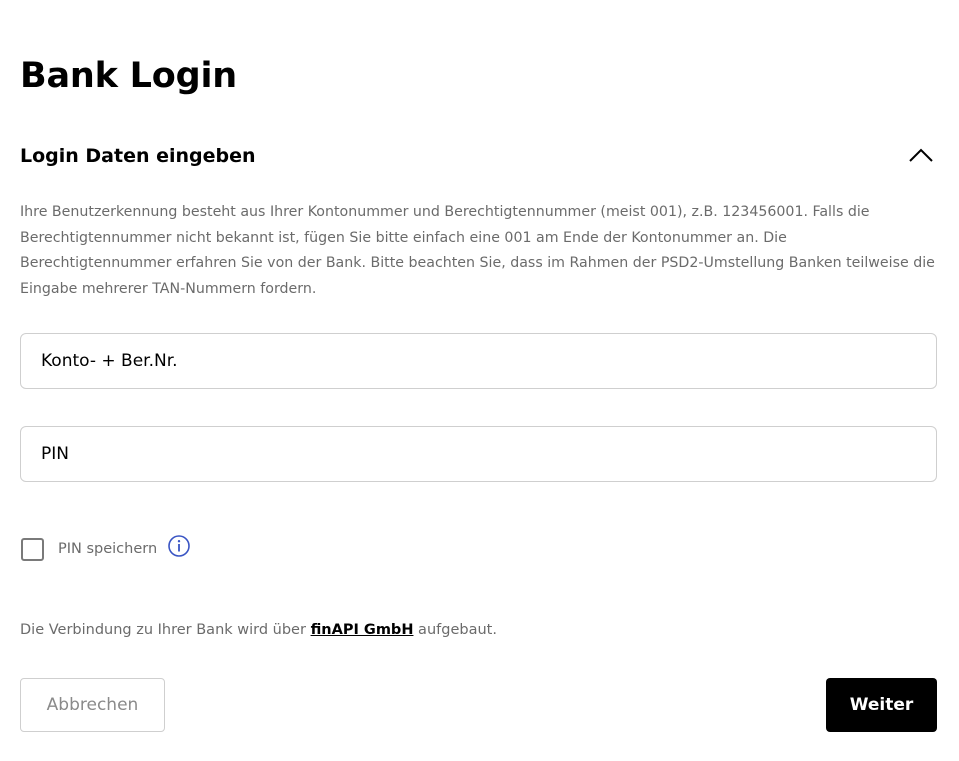 The height and width of the screenshot is (761, 959). I want to click on section-title: Login Daten eingeben, so click(138, 156).